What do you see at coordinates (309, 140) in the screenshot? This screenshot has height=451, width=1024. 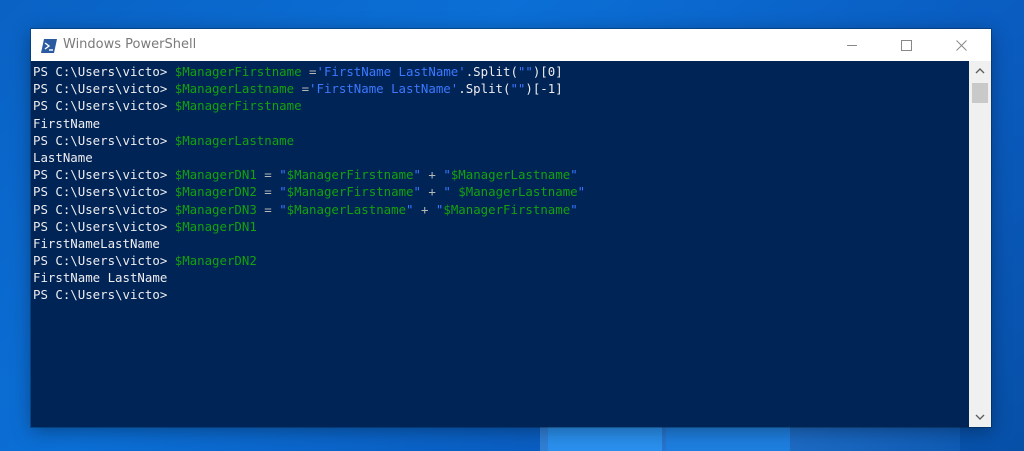 I see `console-line: PS C:\Users\victo> $ManagerLastname` at bounding box center [309, 140].